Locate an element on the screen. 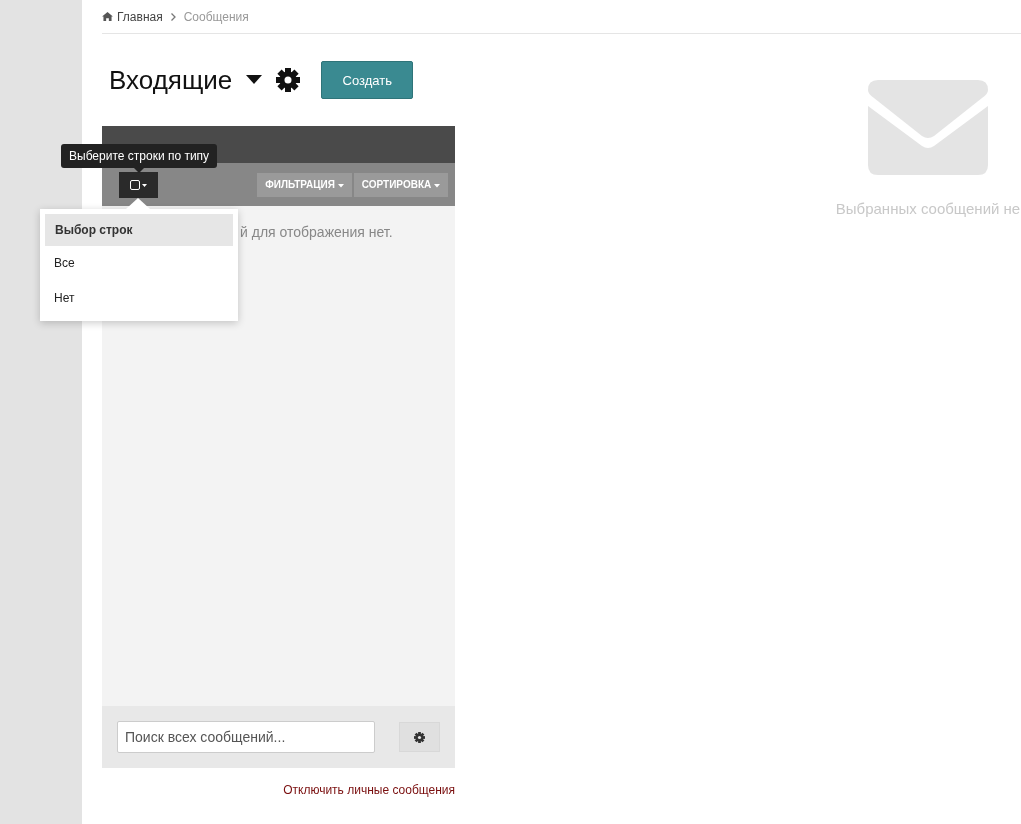 This screenshot has height=824, width=1021. menu-item: Все is located at coordinates (139, 263).